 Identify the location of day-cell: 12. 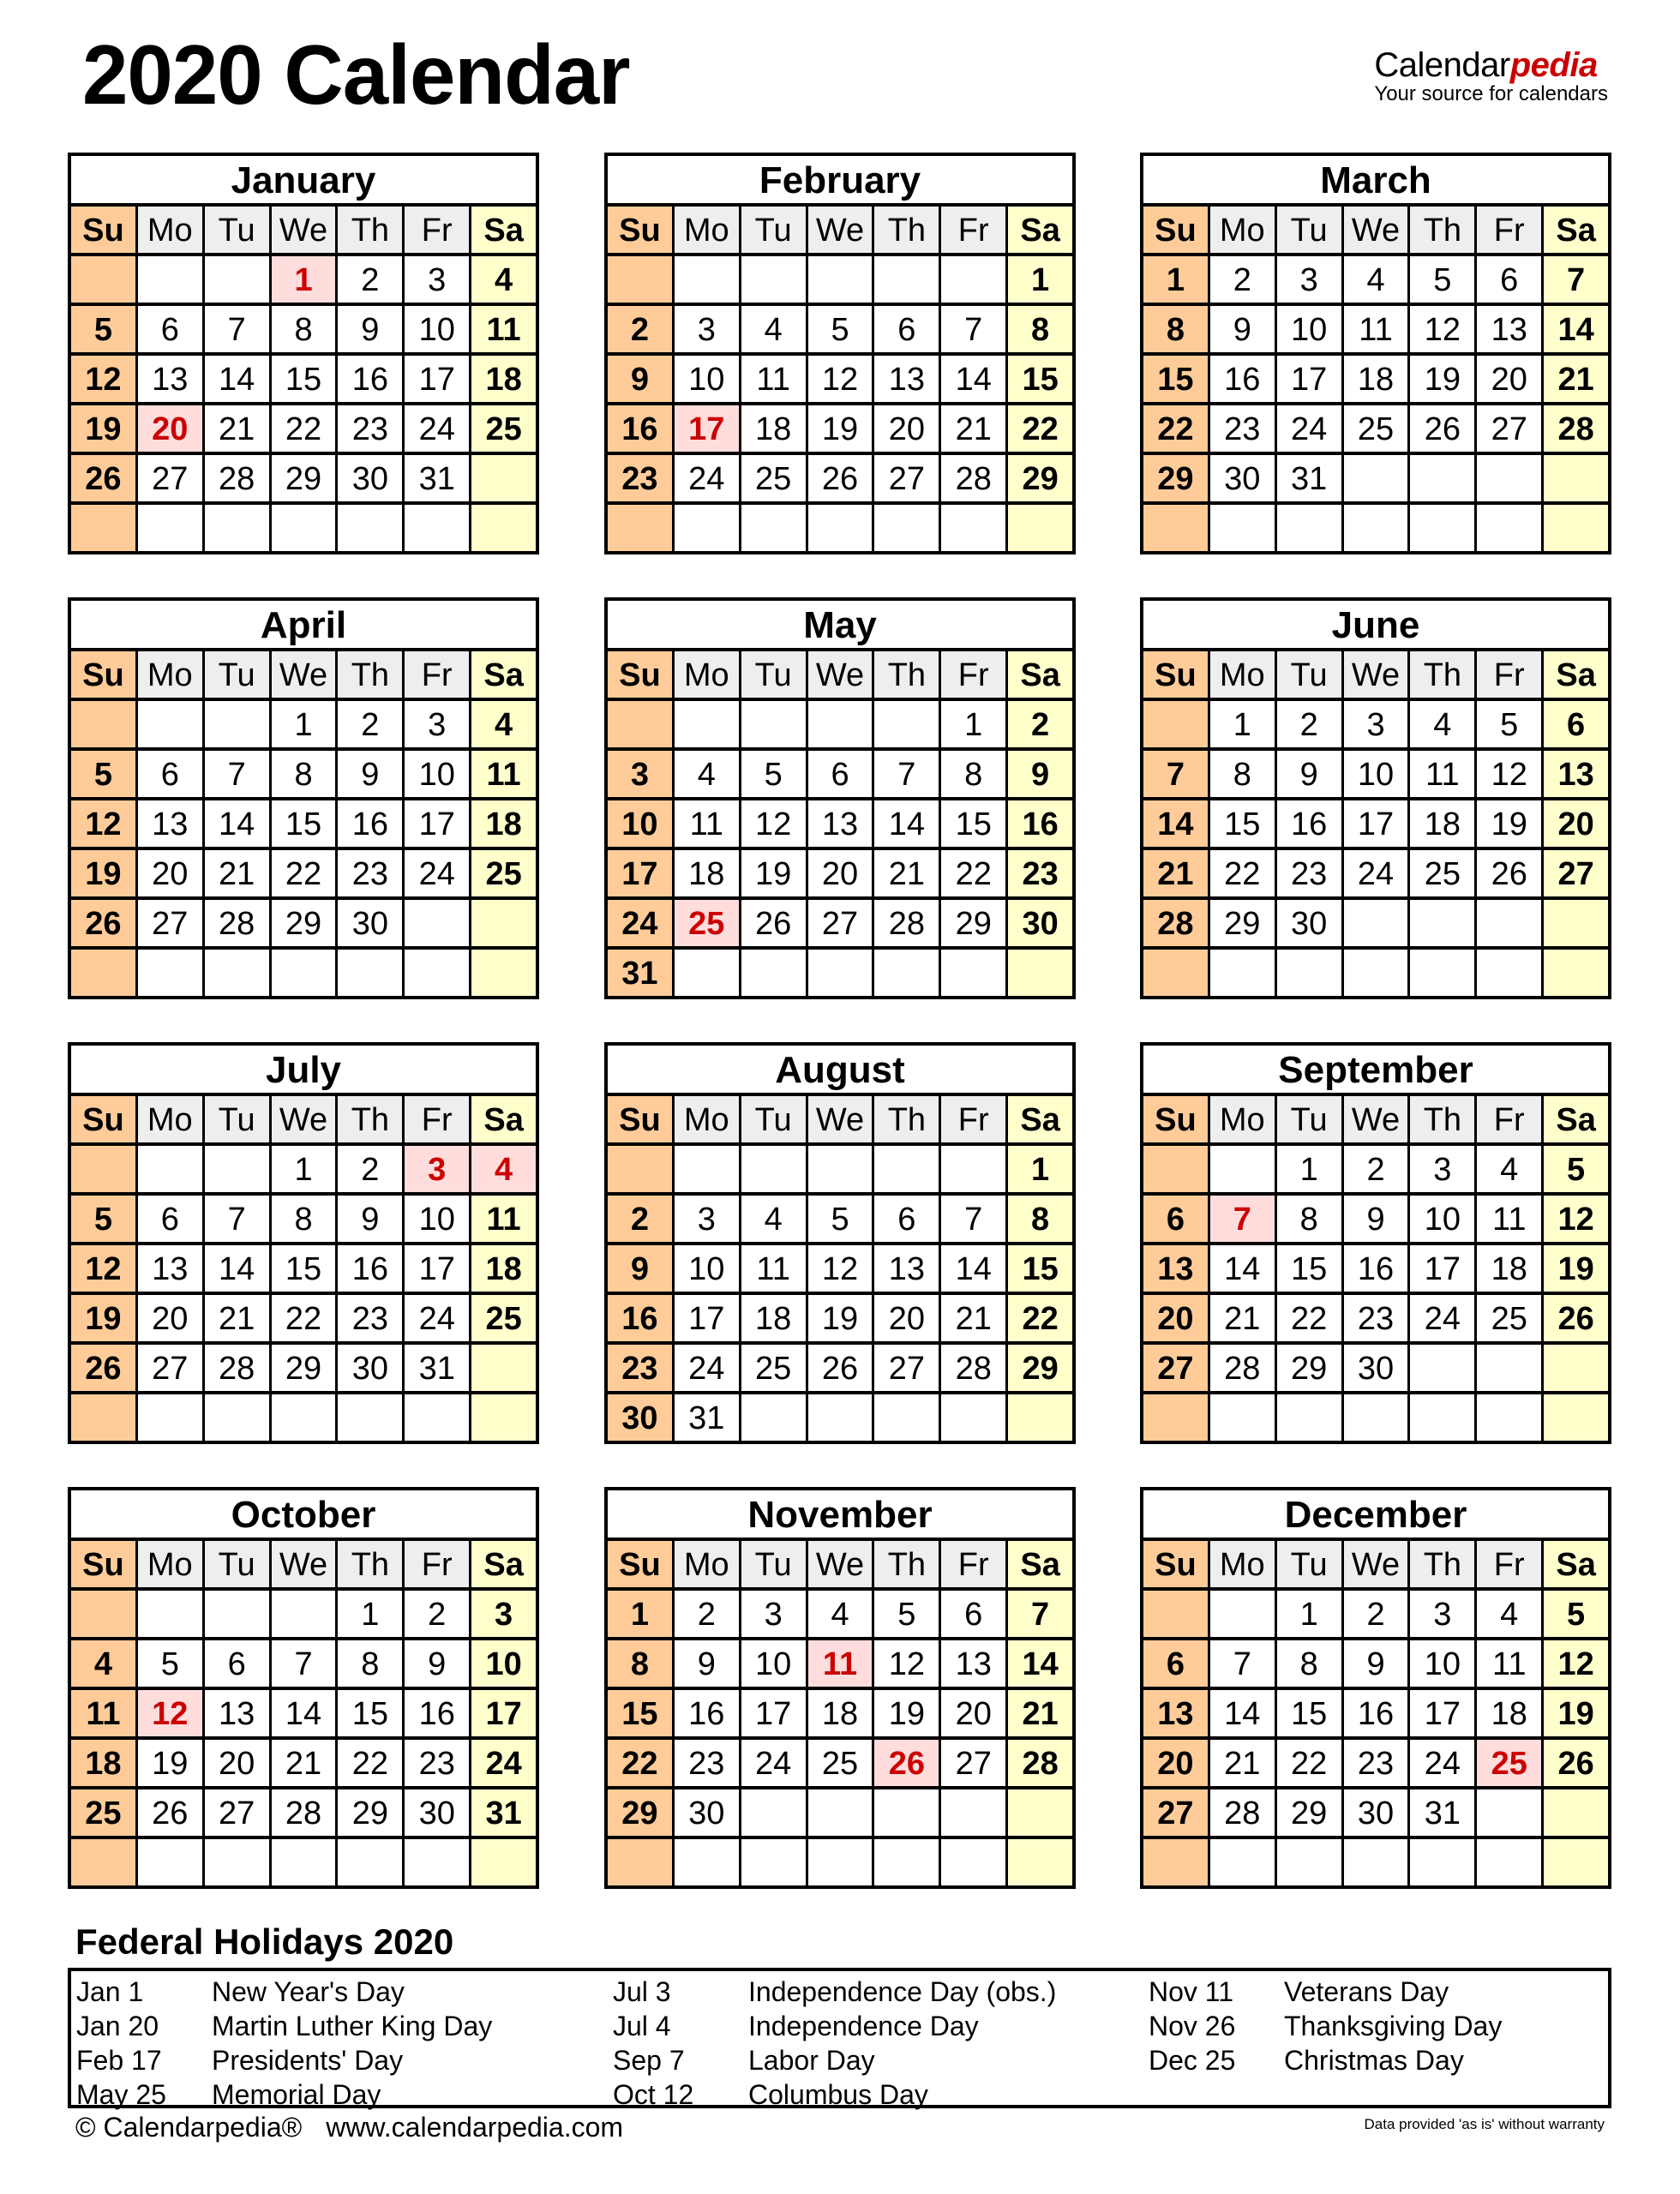
(774, 823).